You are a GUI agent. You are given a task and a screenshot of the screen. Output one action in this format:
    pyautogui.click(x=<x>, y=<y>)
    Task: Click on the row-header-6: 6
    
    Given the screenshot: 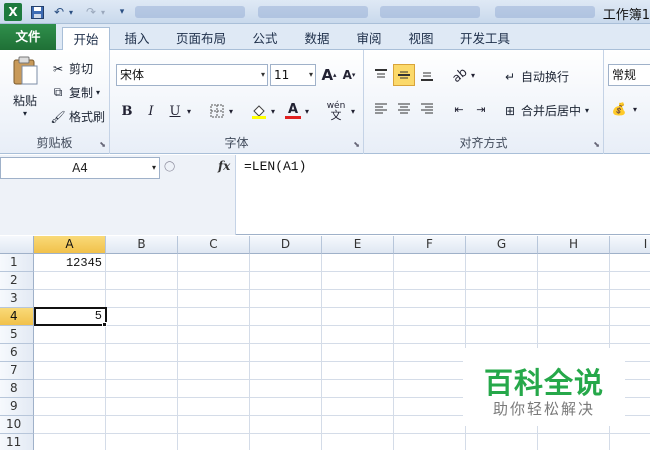 What is the action you would take?
    pyautogui.click(x=17, y=353)
    